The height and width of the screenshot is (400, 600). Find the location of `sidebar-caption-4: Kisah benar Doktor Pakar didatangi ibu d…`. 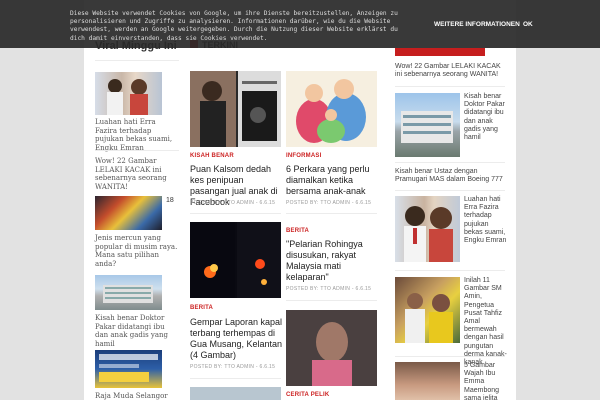

sidebar-caption-4: Kisah benar Doktor Pakar didatangi ibu d… is located at coordinates (137, 331).